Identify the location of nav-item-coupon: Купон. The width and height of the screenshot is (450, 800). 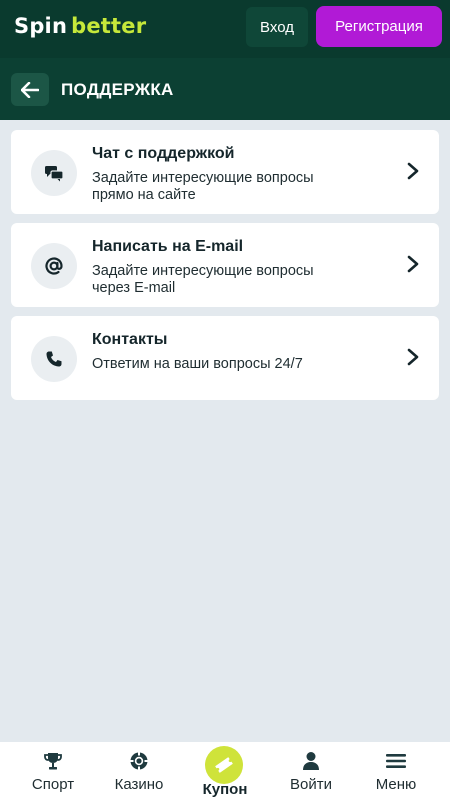
(225, 771).